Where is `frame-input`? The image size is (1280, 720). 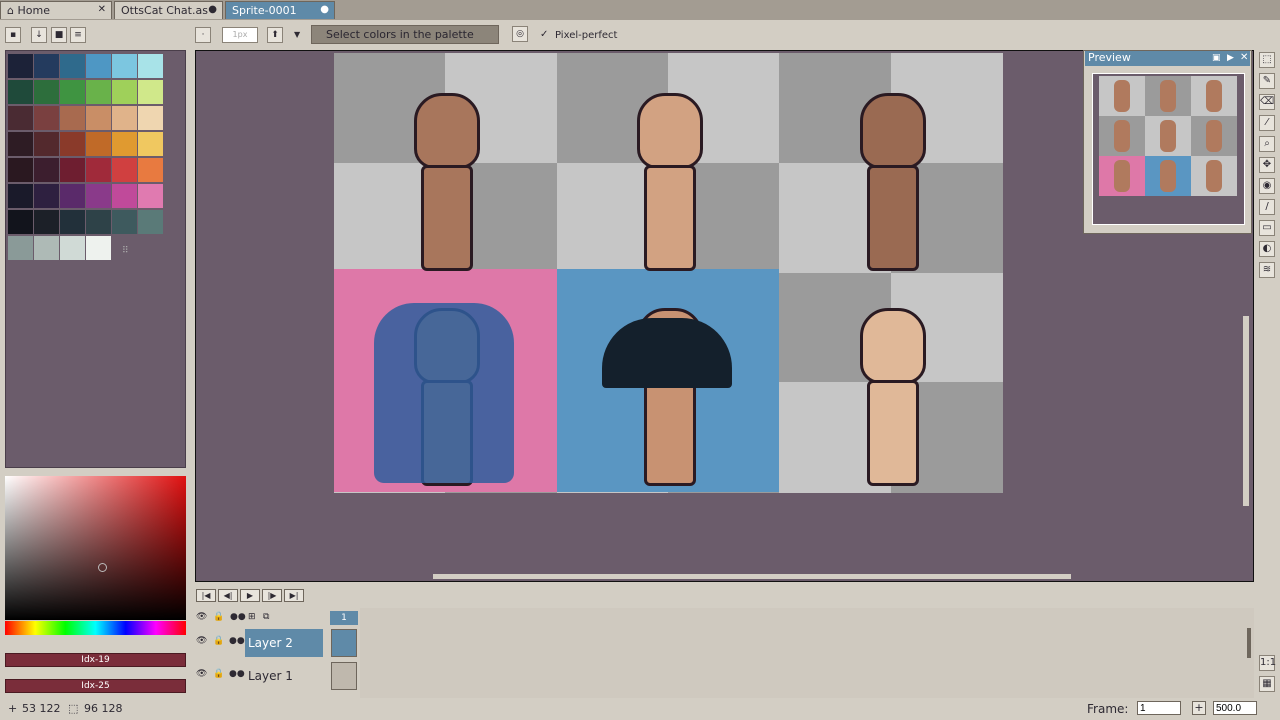
frame-input is located at coordinates (1159, 708).